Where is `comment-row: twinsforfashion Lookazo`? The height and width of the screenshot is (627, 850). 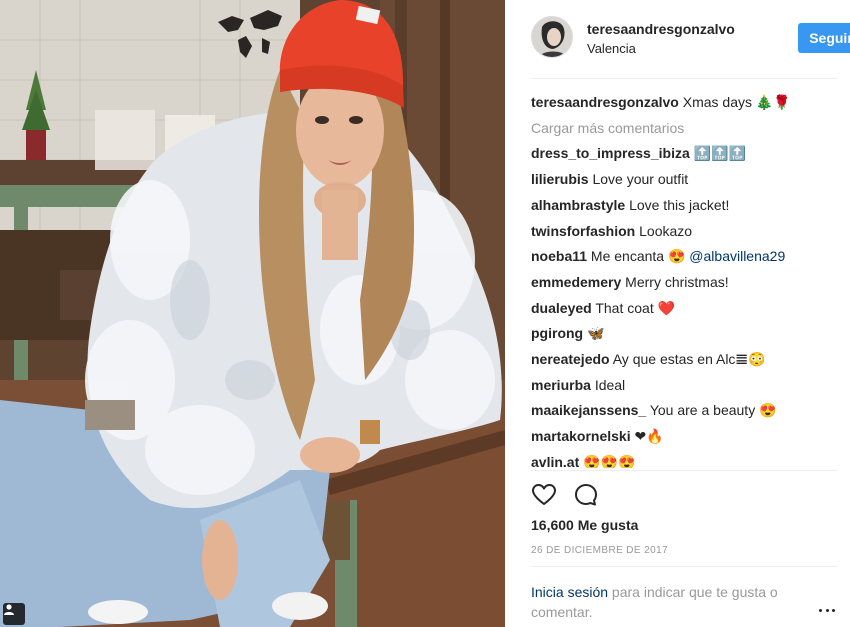 comment-row: twinsforfashion Lookazo is located at coordinates (684, 232).